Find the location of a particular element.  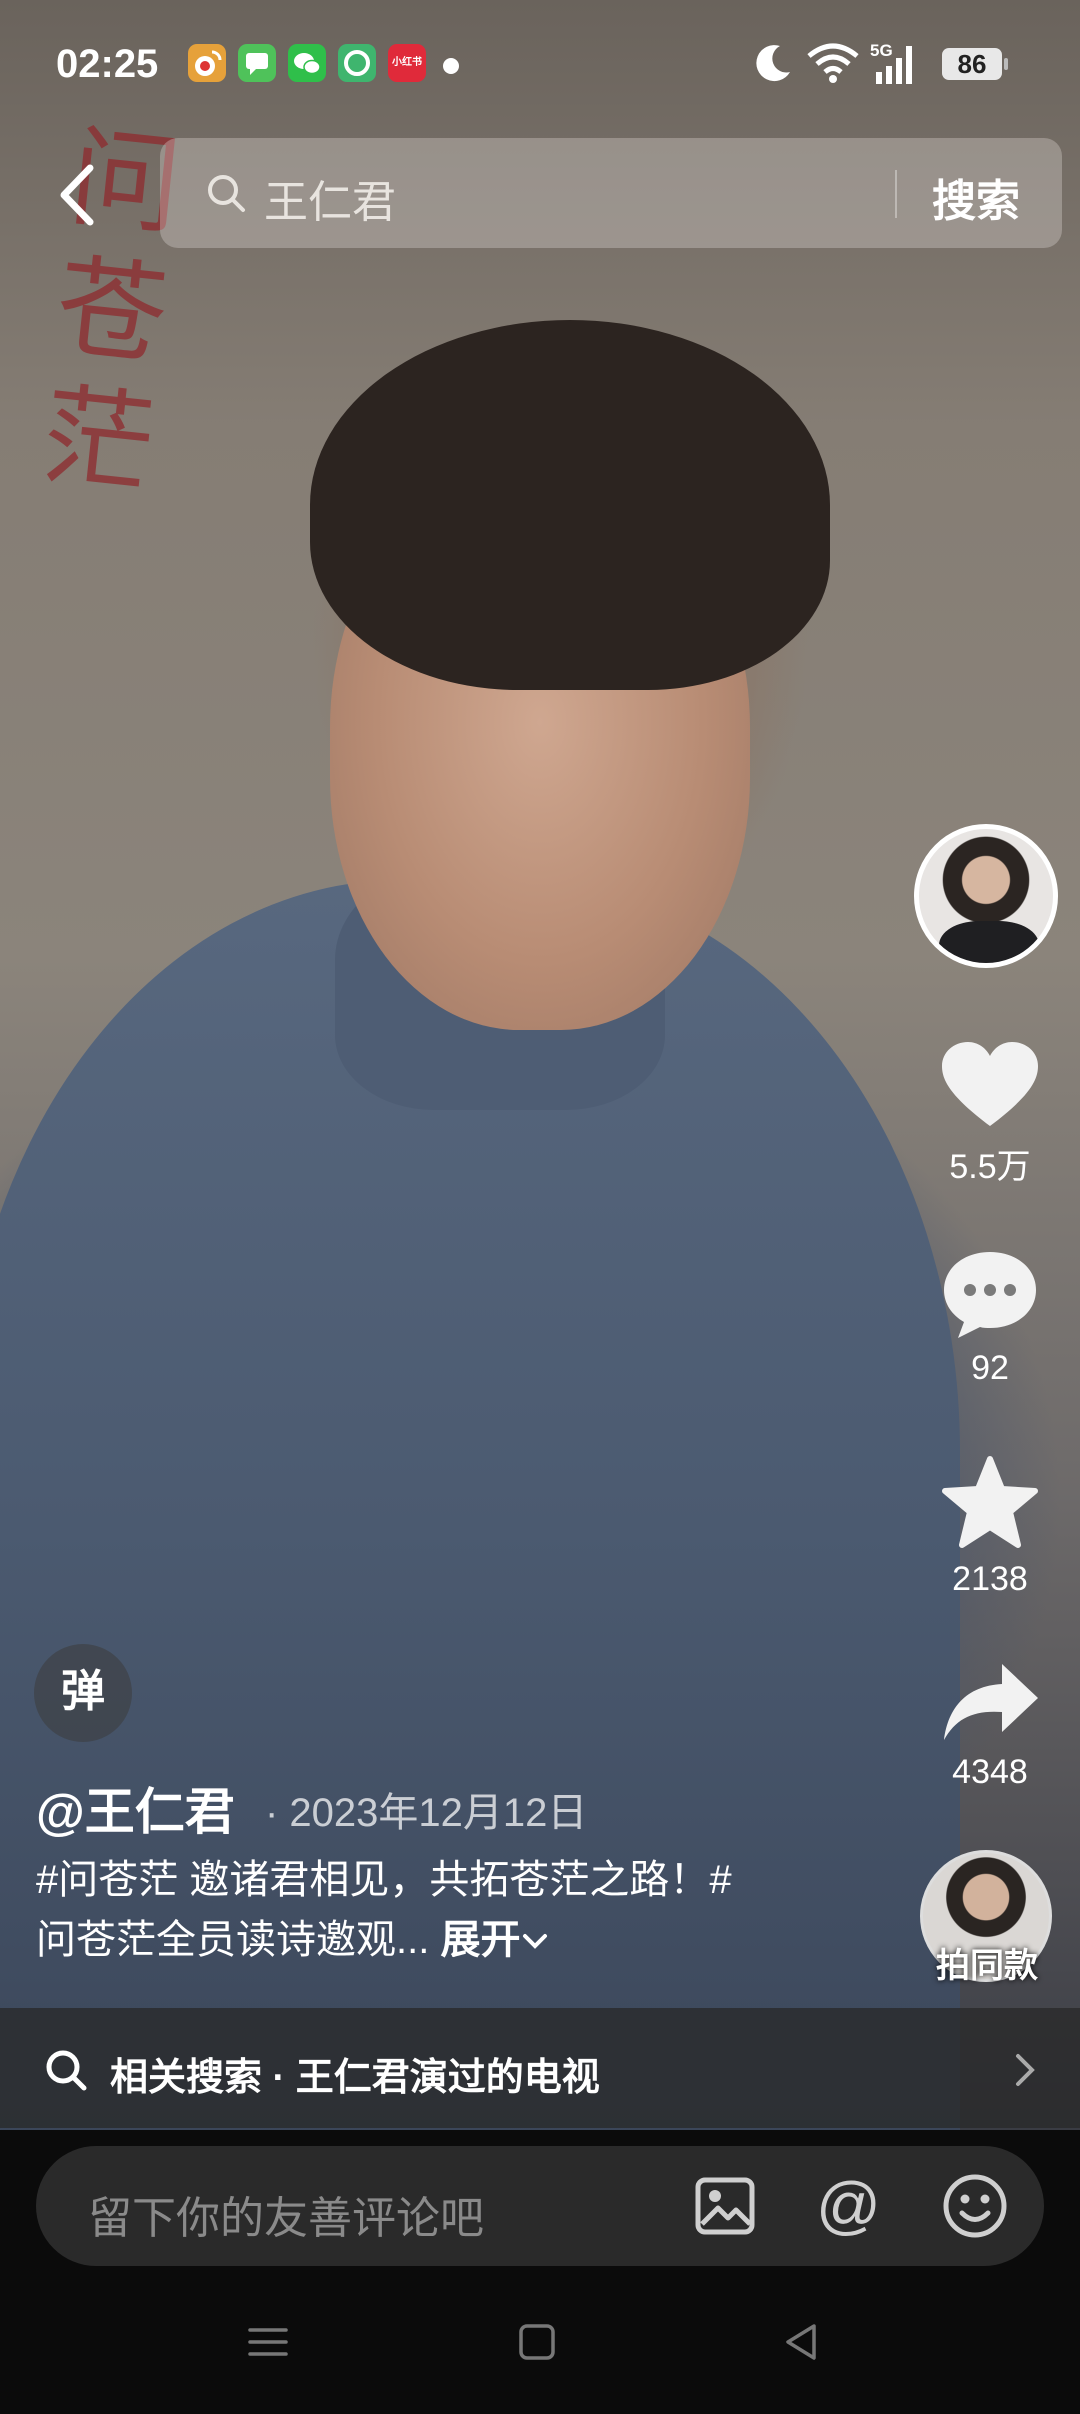

back-arrow-icon is located at coordinates (77, 195).